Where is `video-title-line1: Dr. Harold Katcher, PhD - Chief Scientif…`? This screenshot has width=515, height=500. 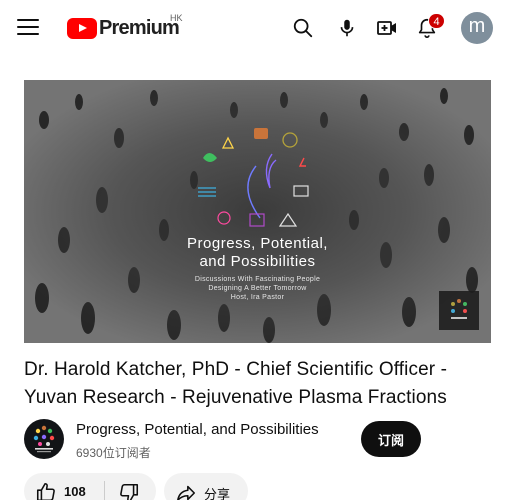 video-title-line1: Dr. Harold Katcher, PhD - Chief Scientif… is located at coordinates (235, 369).